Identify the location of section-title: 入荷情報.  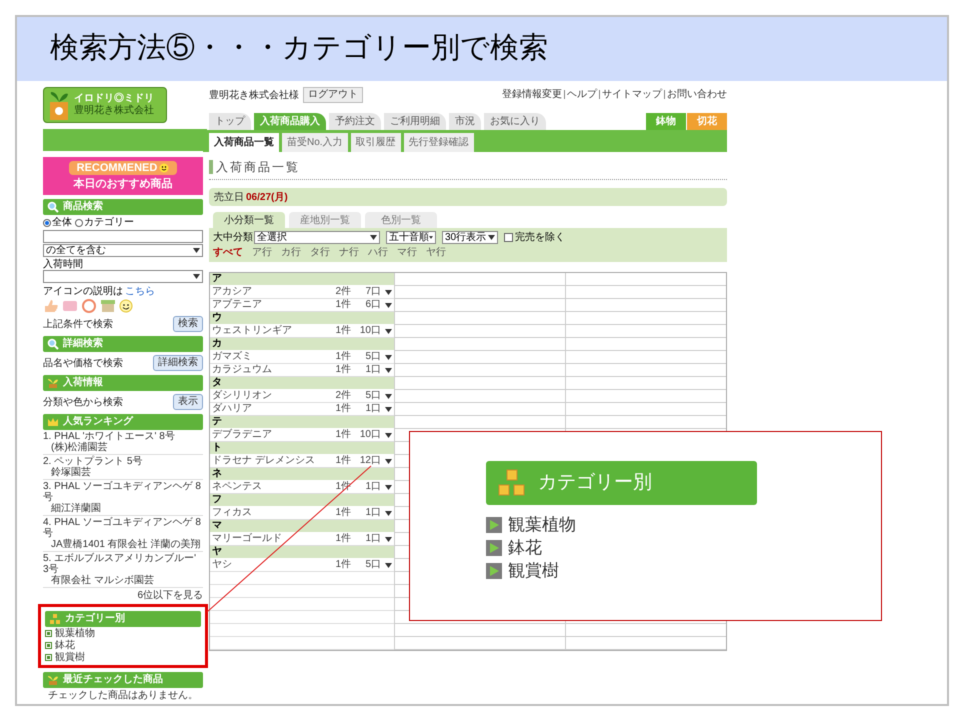
(83, 383).